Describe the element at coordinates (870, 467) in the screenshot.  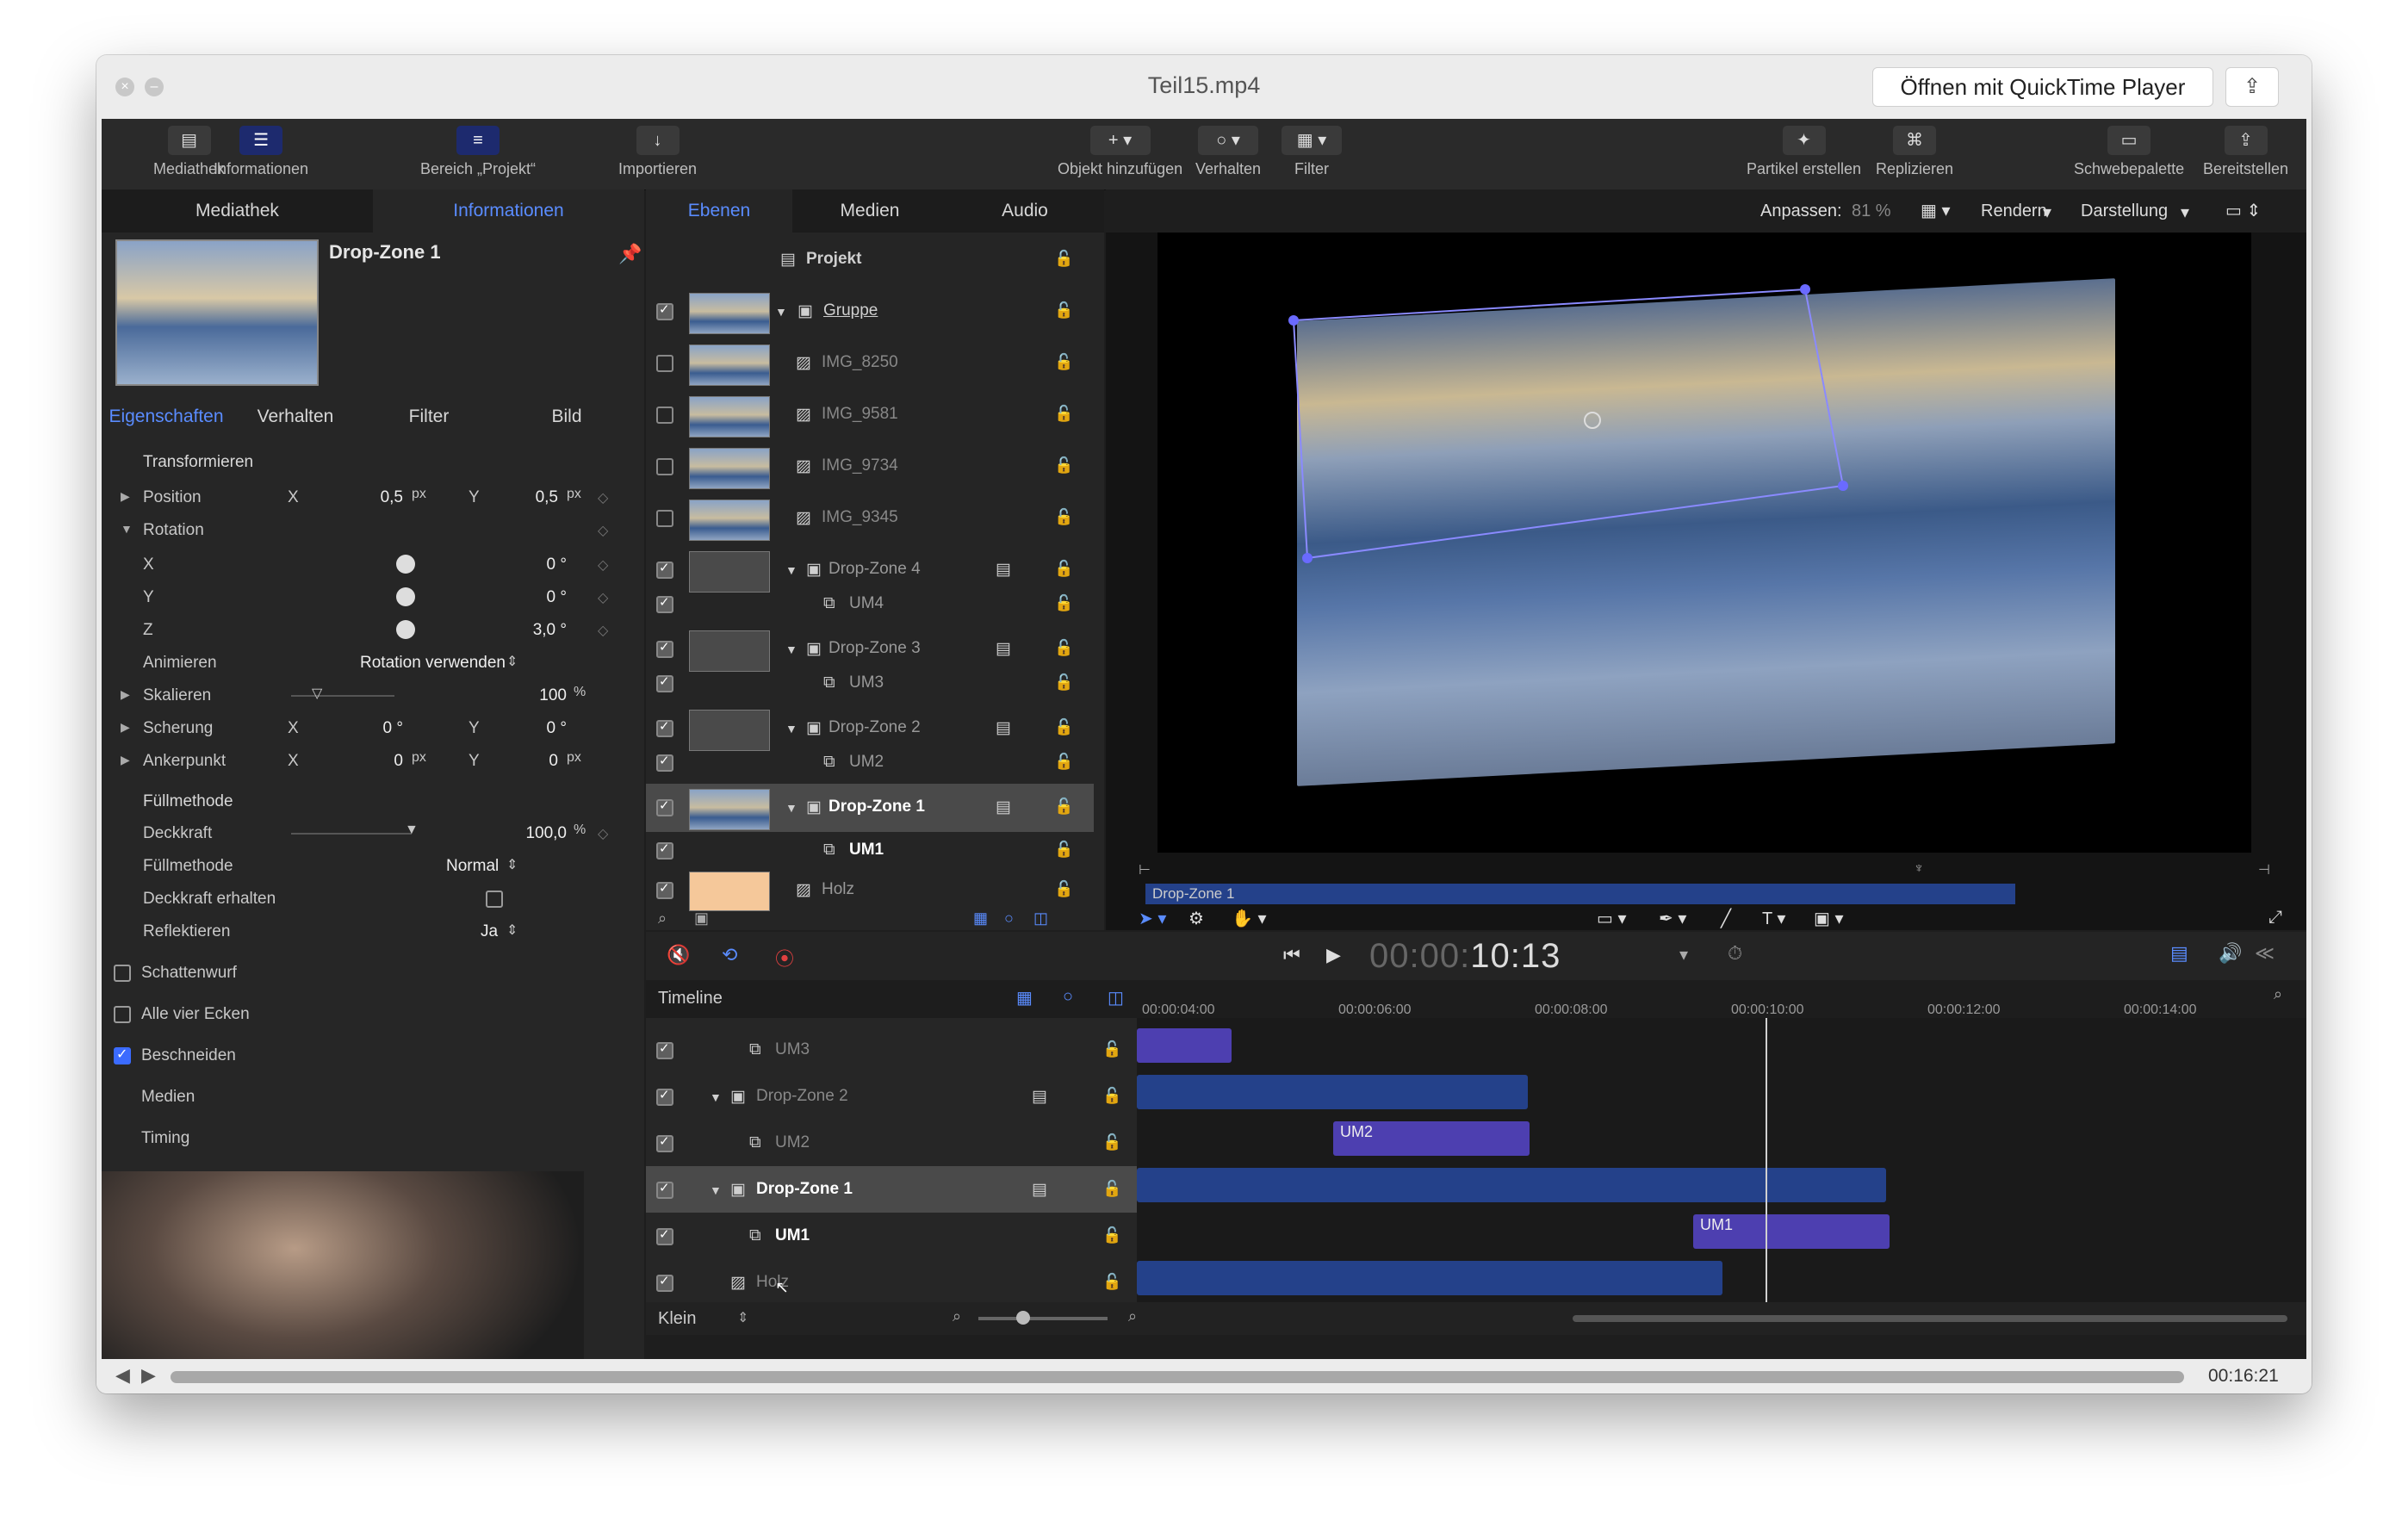
I see `layer-img-9734: ▨ IMG_9734 🔓` at that location.